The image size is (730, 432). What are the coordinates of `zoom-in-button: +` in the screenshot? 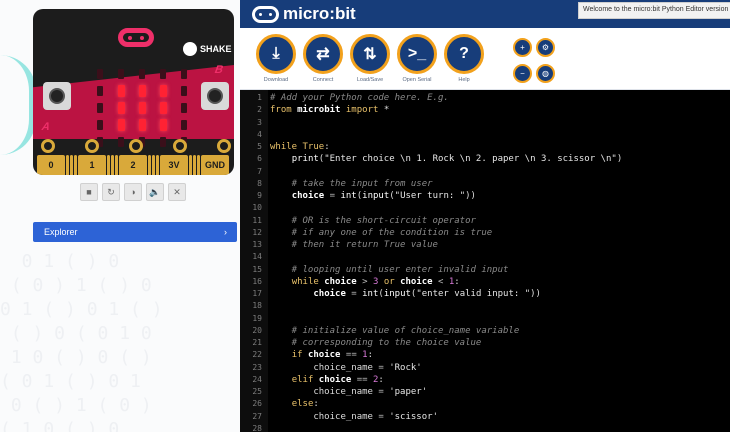 It's located at (522, 47).